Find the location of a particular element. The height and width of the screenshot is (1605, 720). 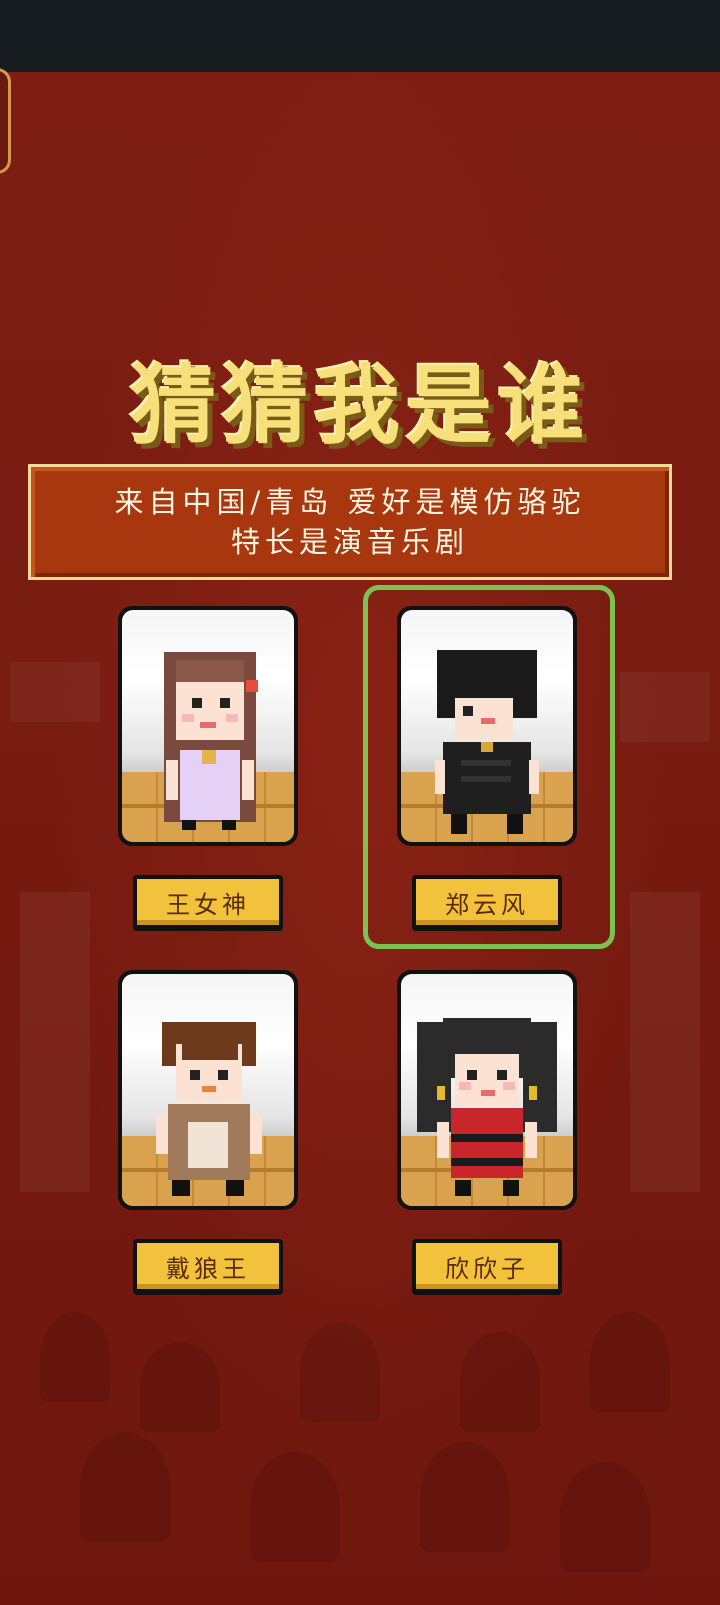

clue-line-1: 来自中国/青岛 爱好是模仿骆驼 is located at coordinates (350, 502).